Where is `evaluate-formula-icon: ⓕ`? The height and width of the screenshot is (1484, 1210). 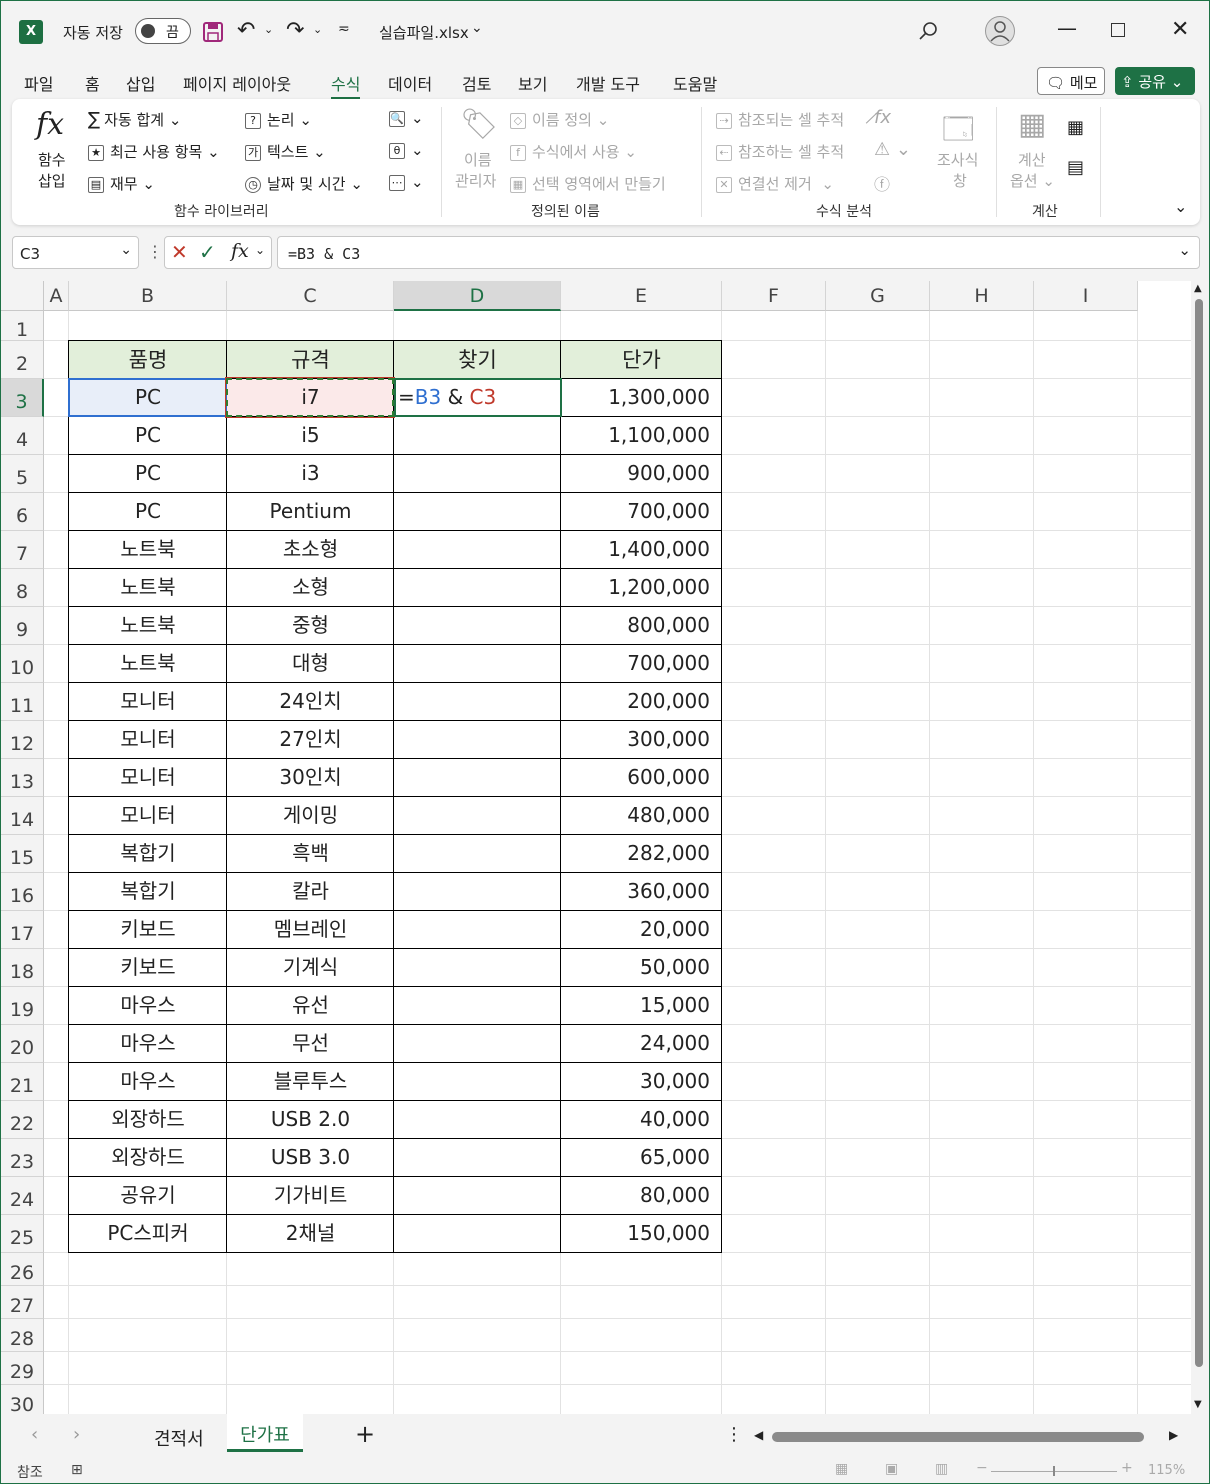
evaluate-formula-icon: ⓕ is located at coordinates (882, 183).